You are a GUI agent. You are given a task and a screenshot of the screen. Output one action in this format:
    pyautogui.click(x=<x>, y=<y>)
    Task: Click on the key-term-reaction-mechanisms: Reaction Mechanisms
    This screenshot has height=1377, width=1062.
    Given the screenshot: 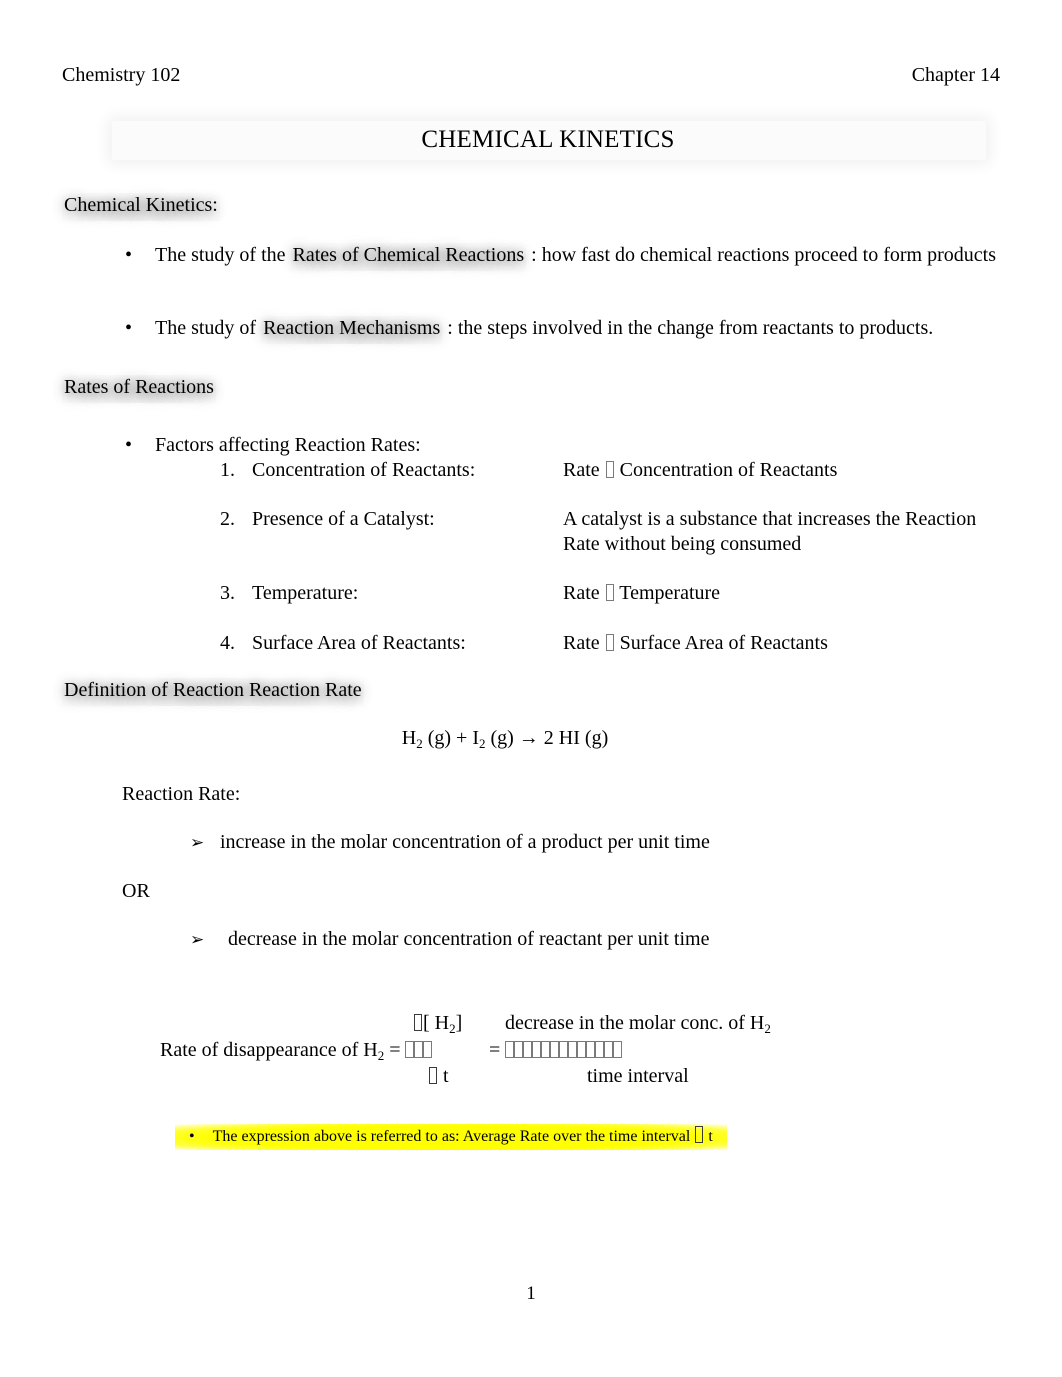 What is the action you would take?
    pyautogui.click(x=352, y=330)
    